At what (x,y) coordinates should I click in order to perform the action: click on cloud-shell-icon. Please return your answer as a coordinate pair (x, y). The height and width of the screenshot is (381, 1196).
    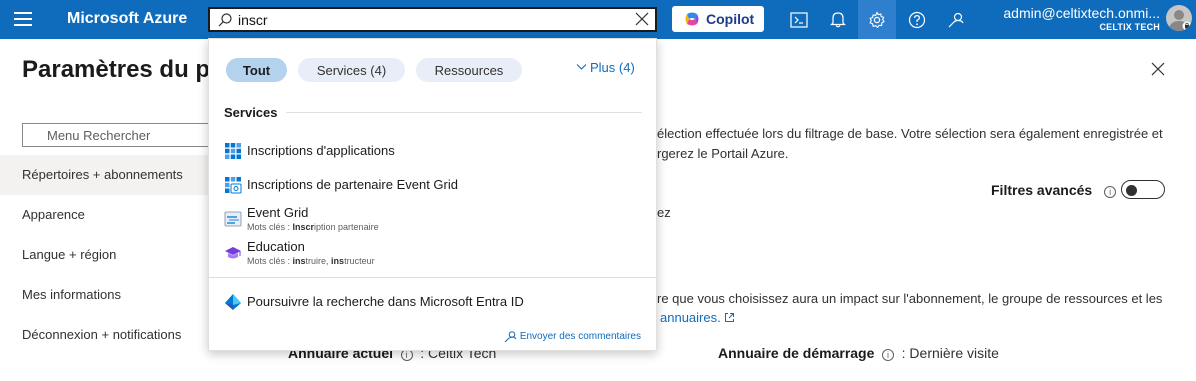
    Looking at the image, I should click on (799, 19).